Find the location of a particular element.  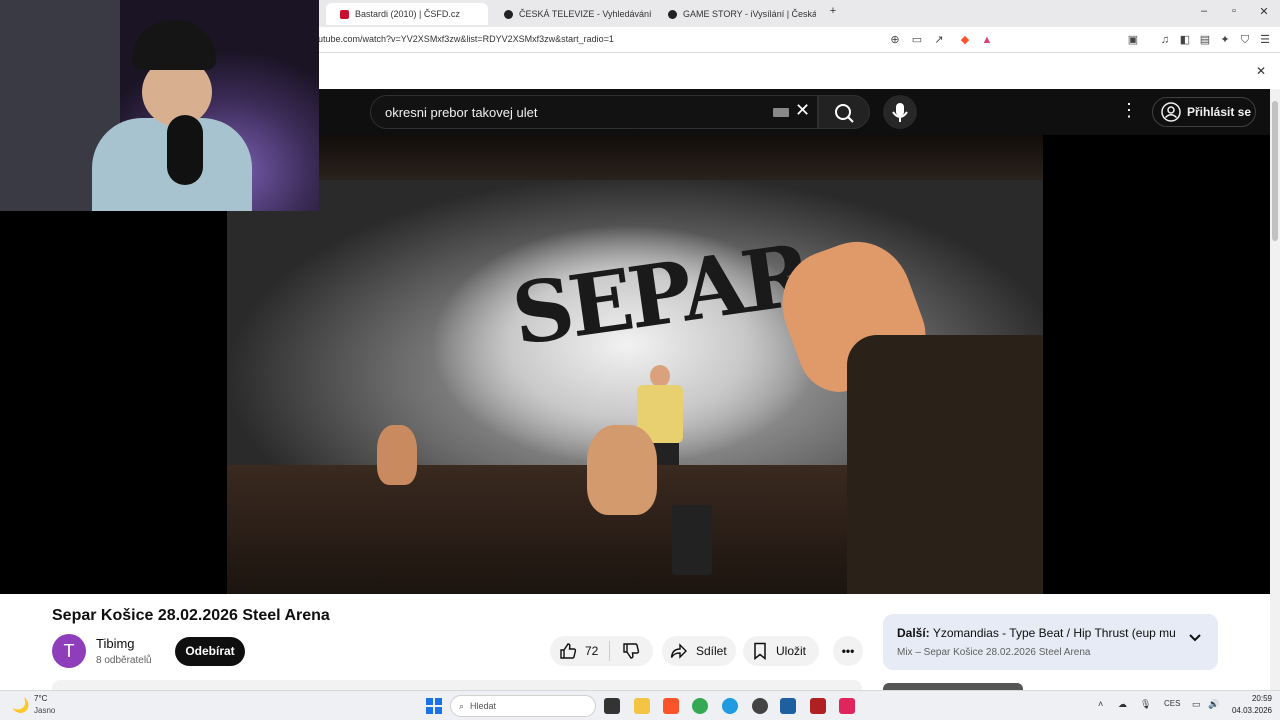

microphone is located at coordinates (185, 150).